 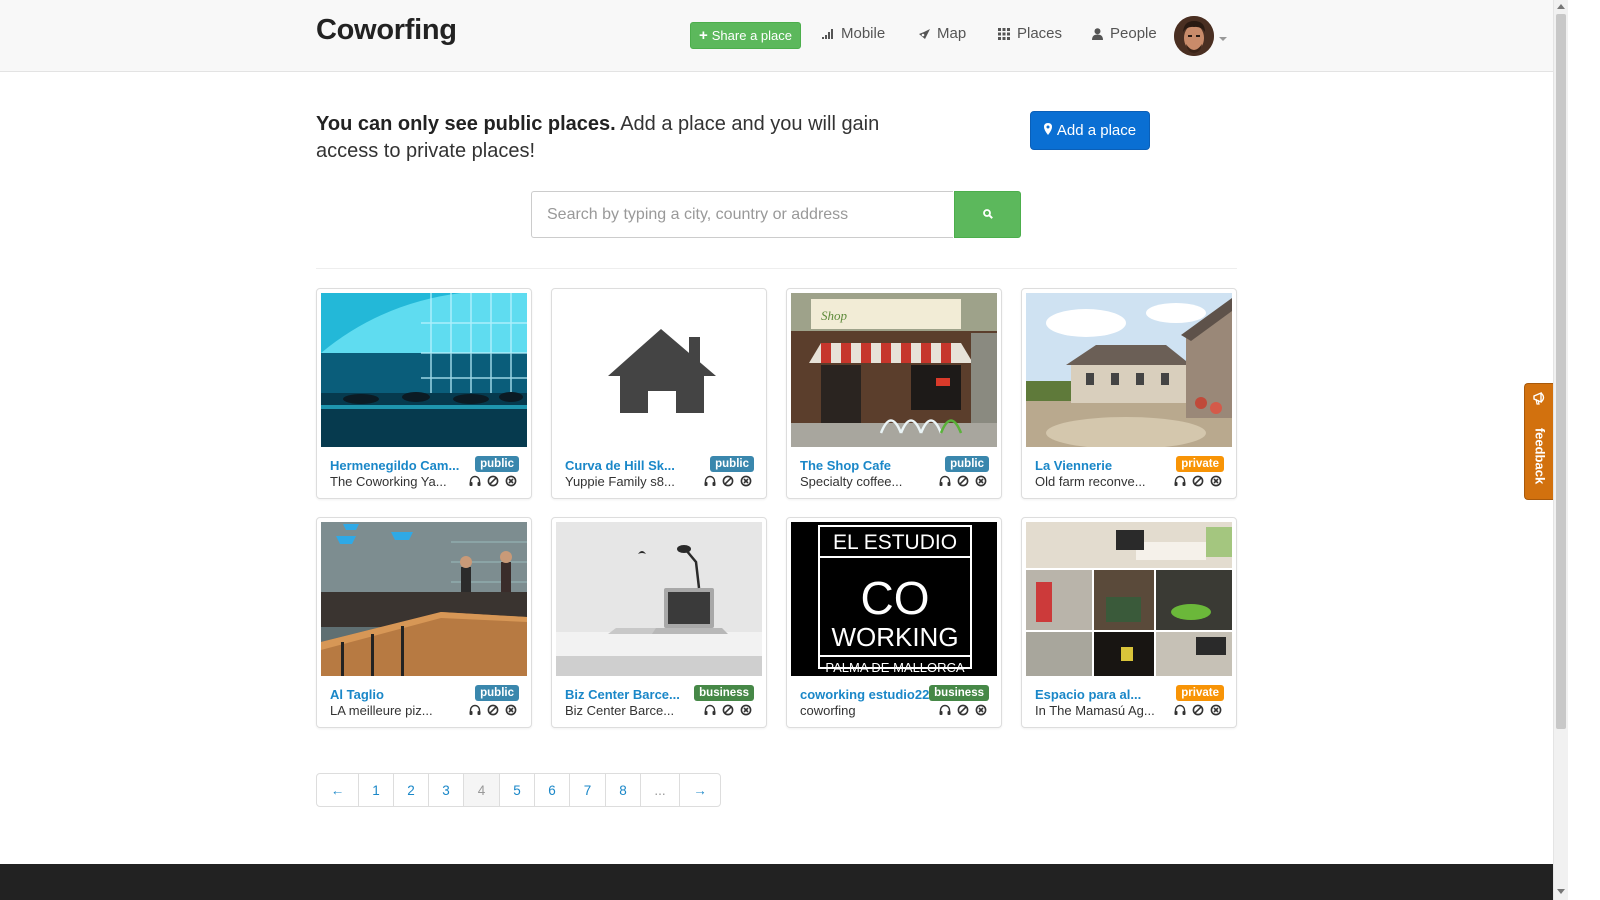 What do you see at coordinates (870, 465) in the screenshot?
I see `place-title: The Shop Cafe` at bounding box center [870, 465].